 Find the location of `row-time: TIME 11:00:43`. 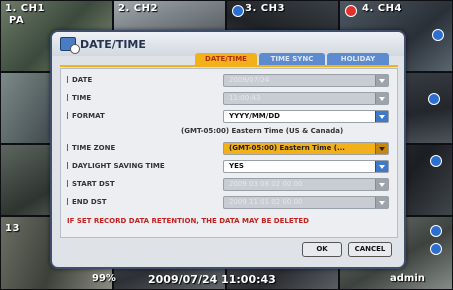

row-time: TIME 11:00:43 is located at coordinates (229, 99).